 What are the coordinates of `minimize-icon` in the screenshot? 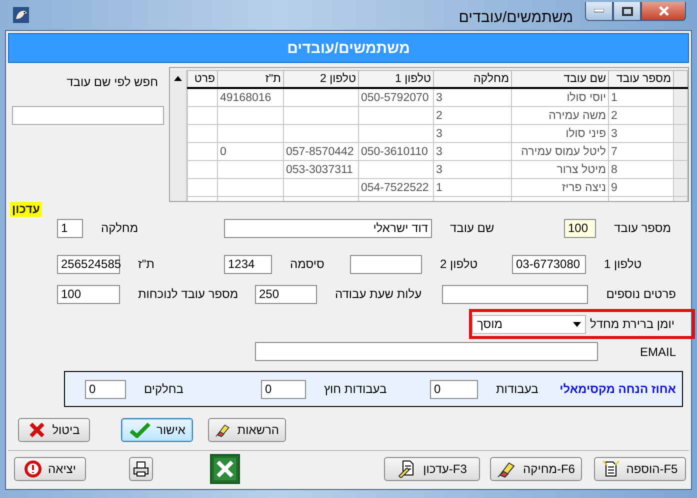 It's located at (599, 11).